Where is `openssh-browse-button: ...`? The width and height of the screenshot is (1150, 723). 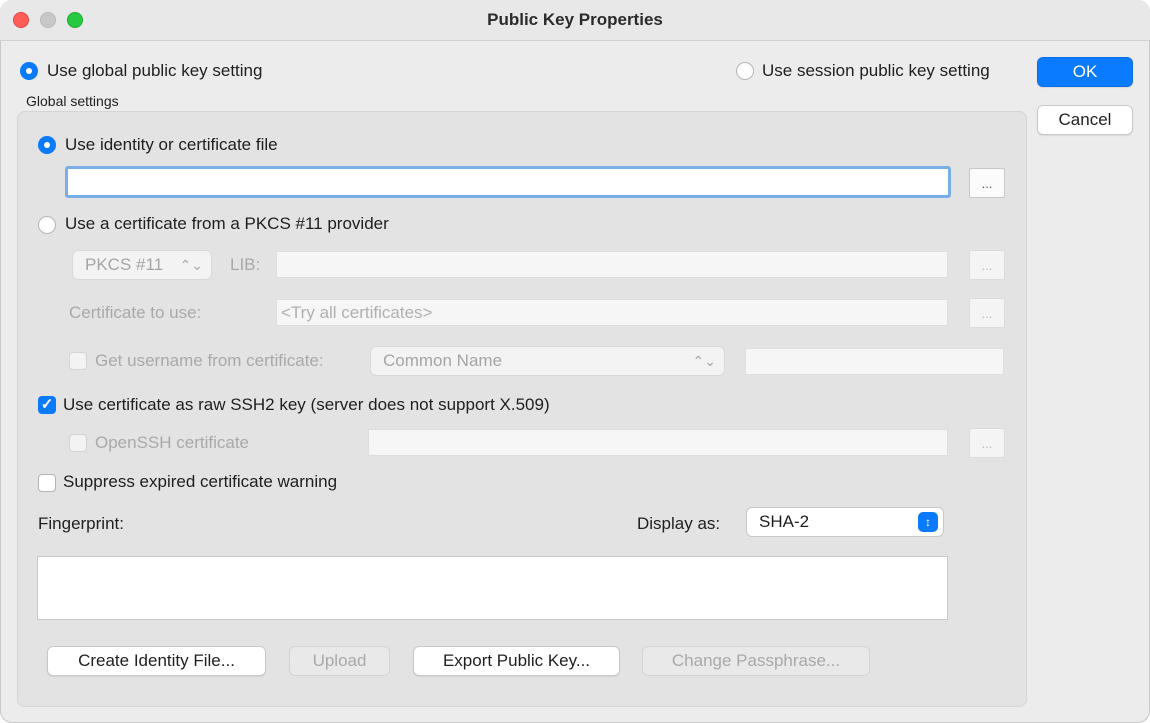 openssh-browse-button: ... is located at coordinates (987, 443).